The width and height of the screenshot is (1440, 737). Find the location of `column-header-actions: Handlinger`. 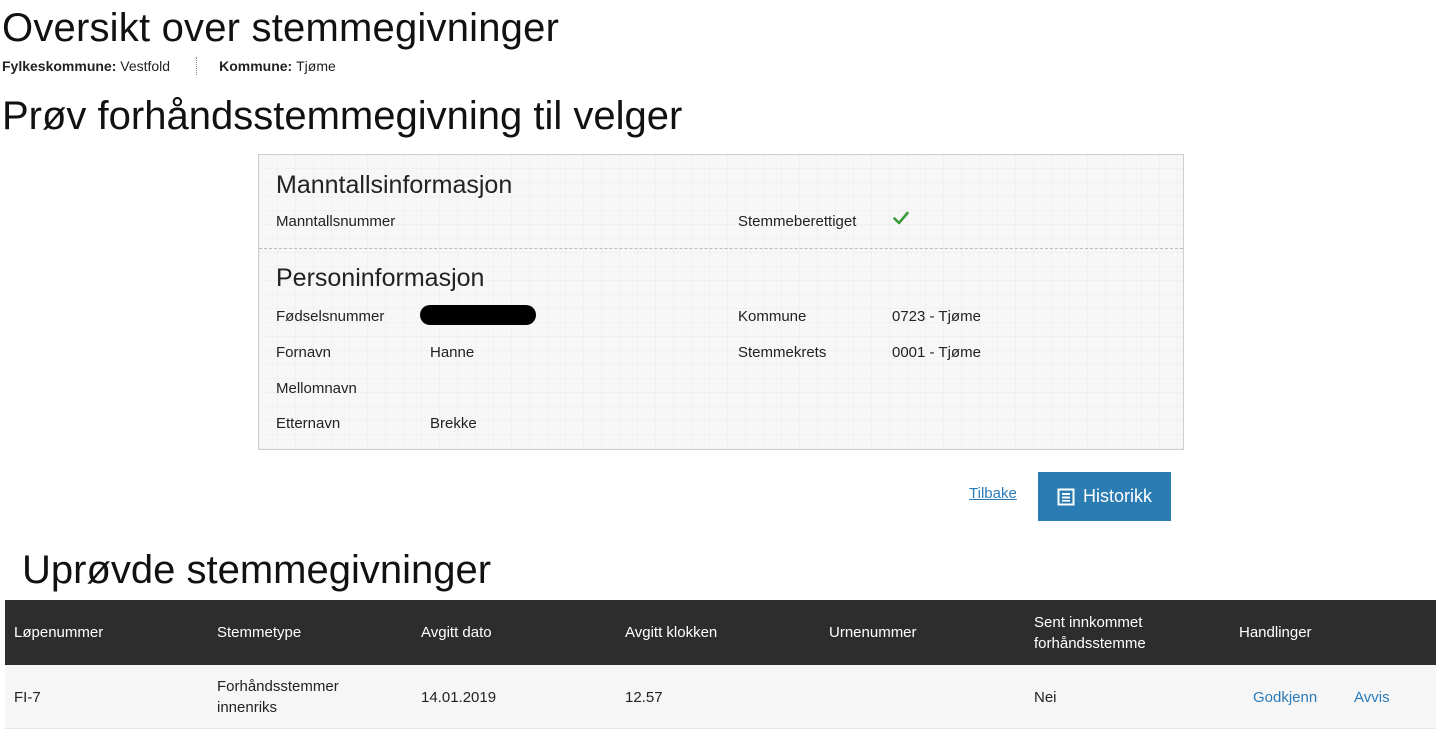

column-header-actions: Handlinger is located at coordinates (1275, 632).